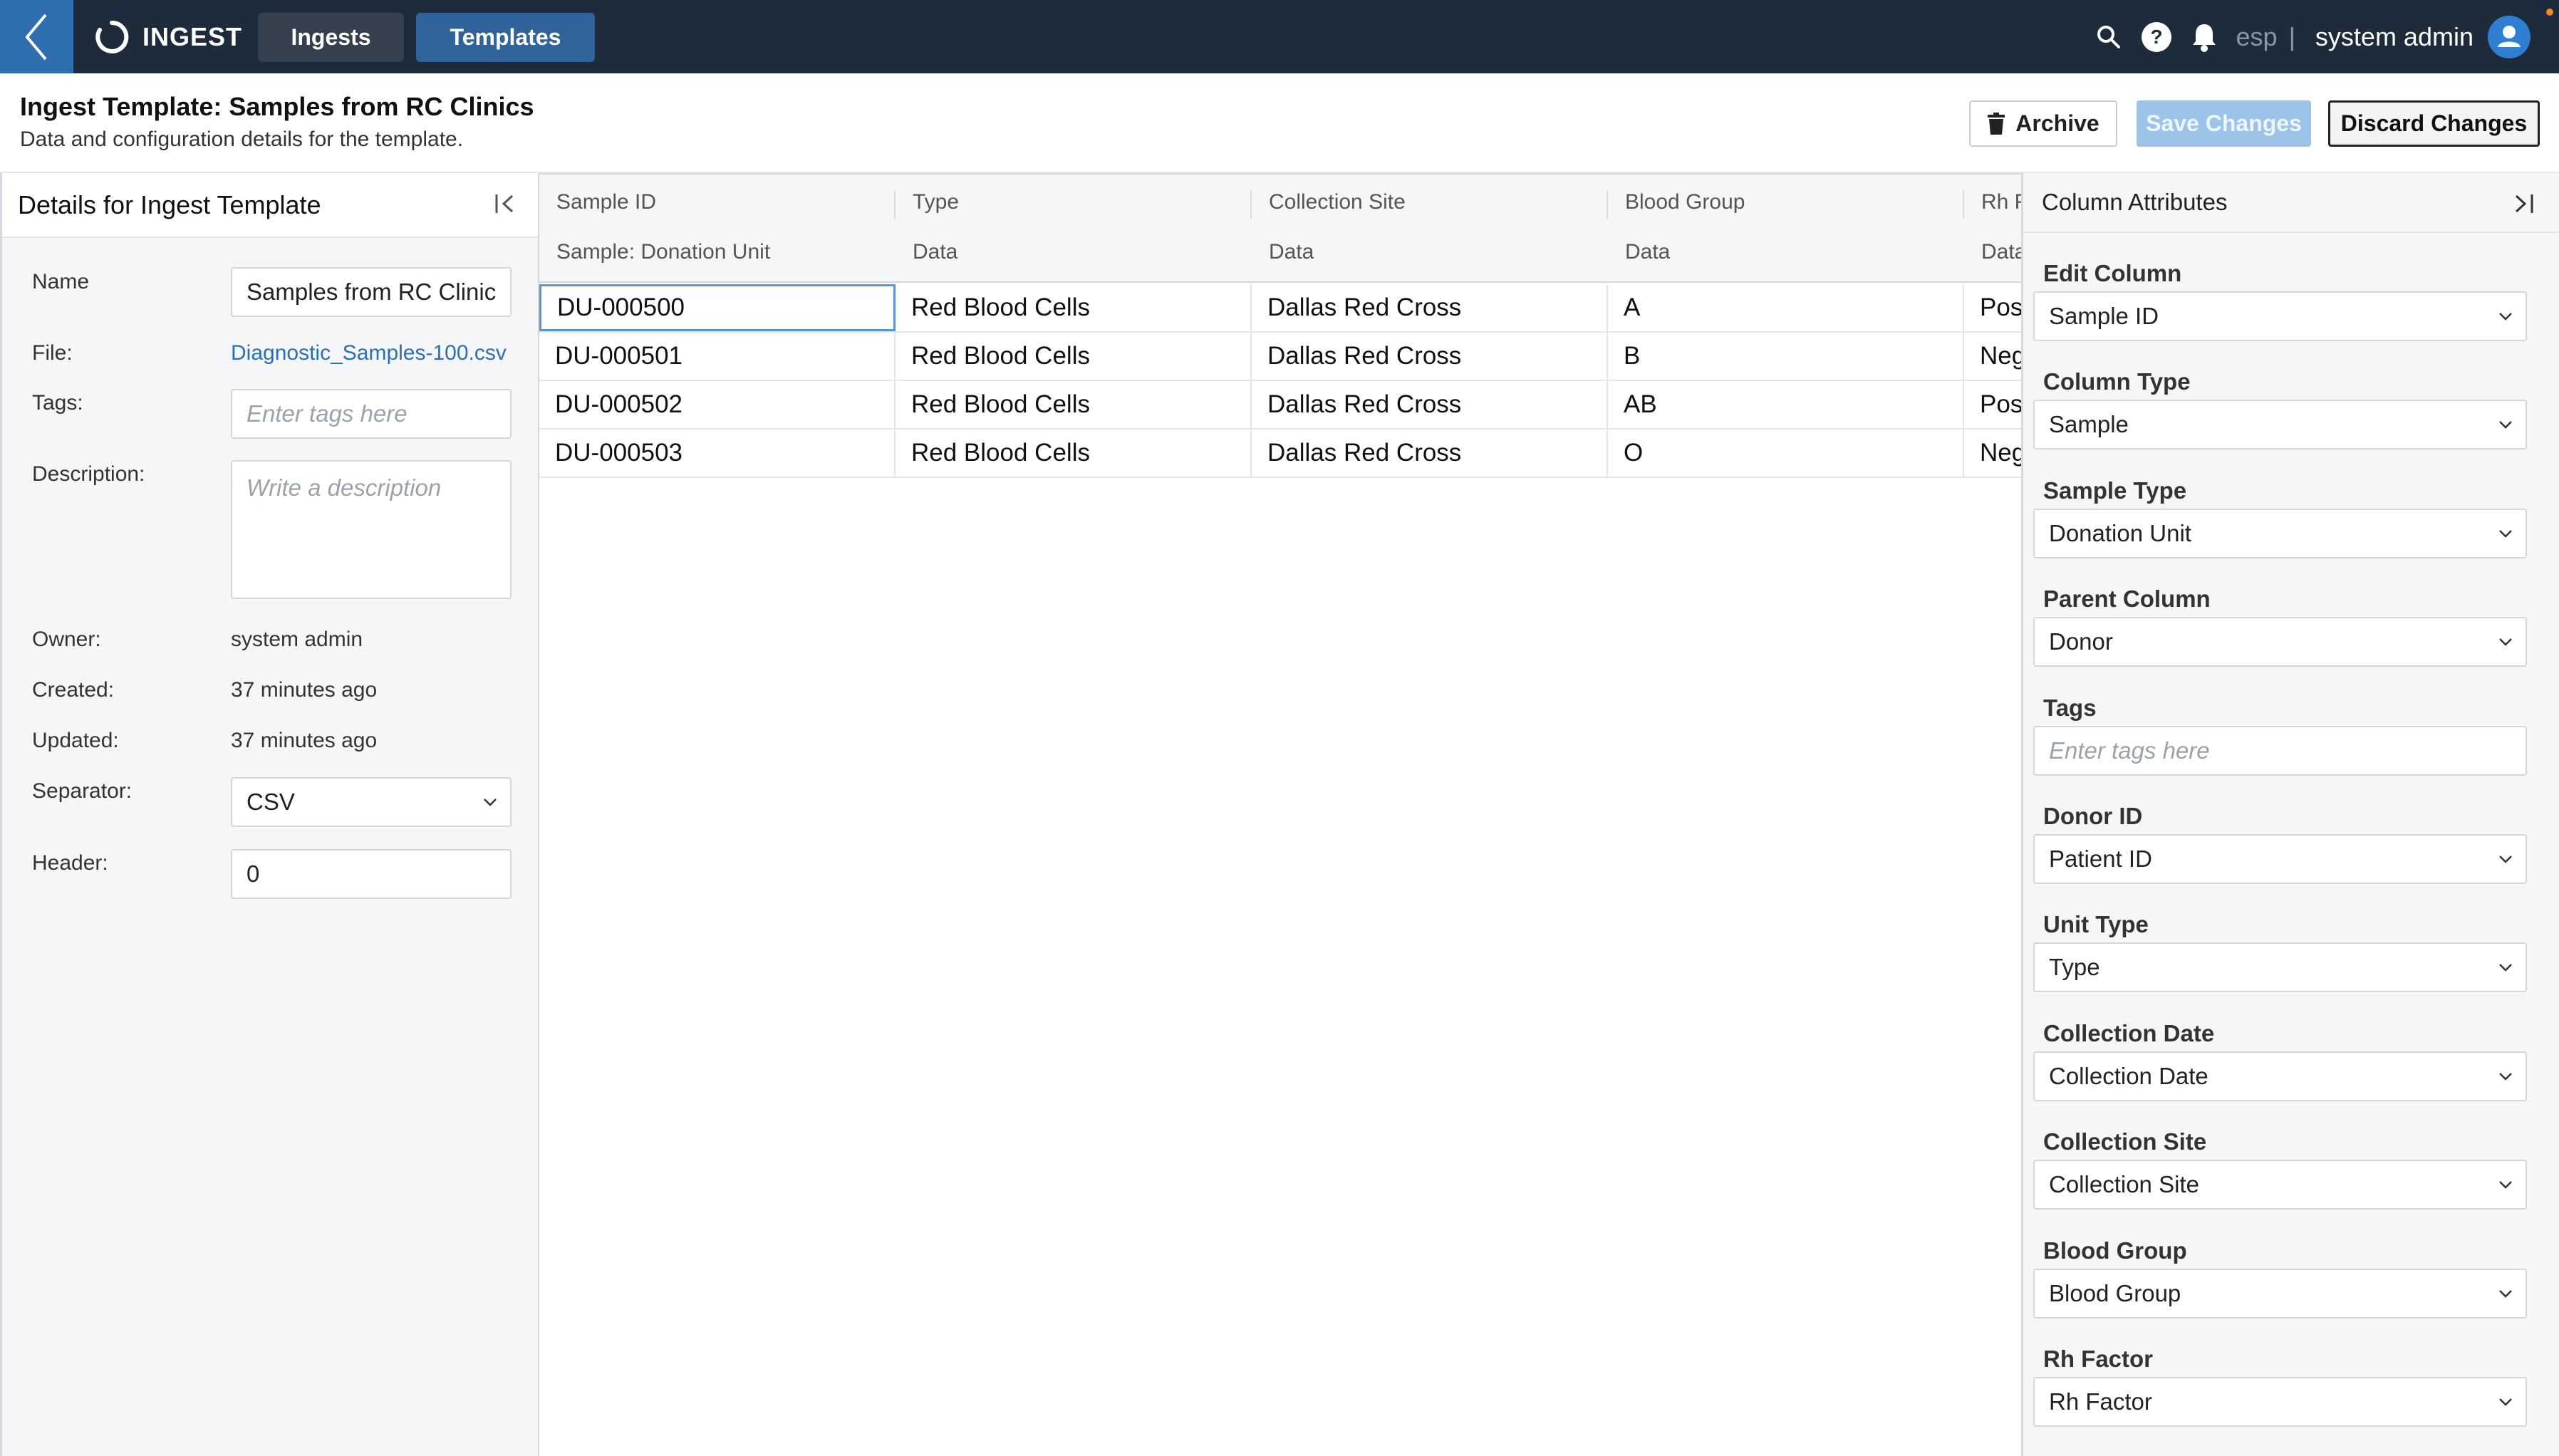 Image resolution: width=2559 pixels, height=1456 pixels. Describe the element at coordinates (2280, 316) in the screenshot. I see `edit-column-select: Sample ID` at that location.